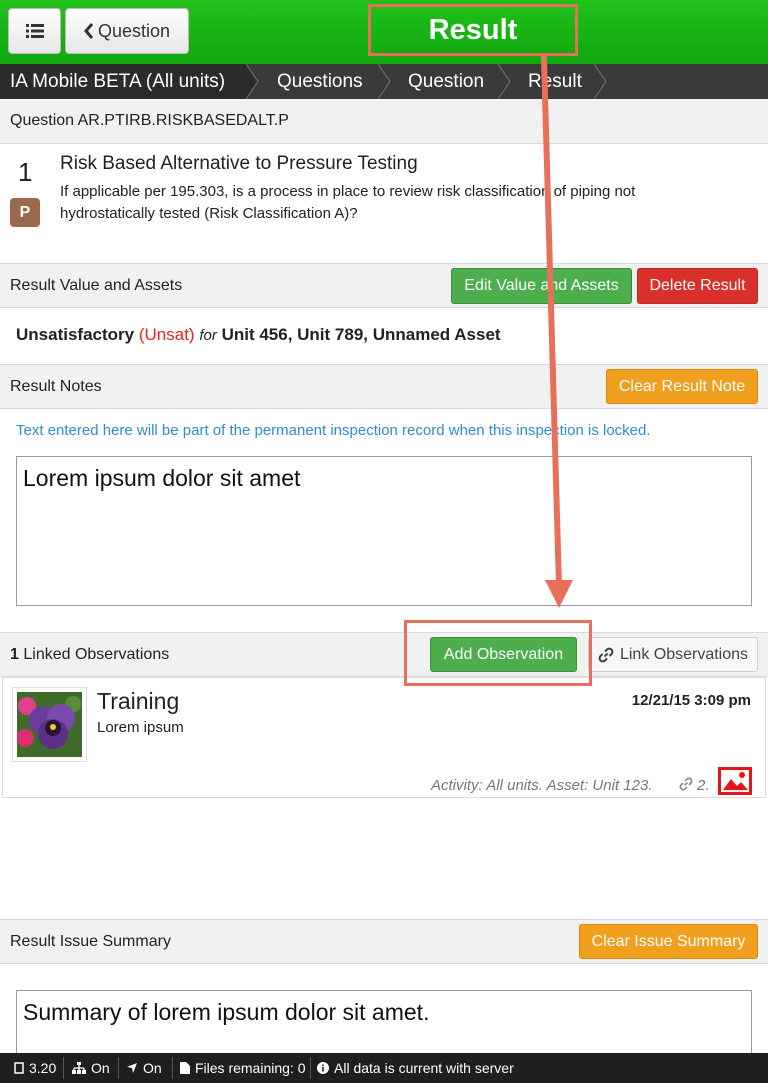 The height and width of the screenshot is (1083, 768). What do you see at coordinates (557, 332) in the screenshot?
I see `annotation-arrow` at bounding box center [557, 332].